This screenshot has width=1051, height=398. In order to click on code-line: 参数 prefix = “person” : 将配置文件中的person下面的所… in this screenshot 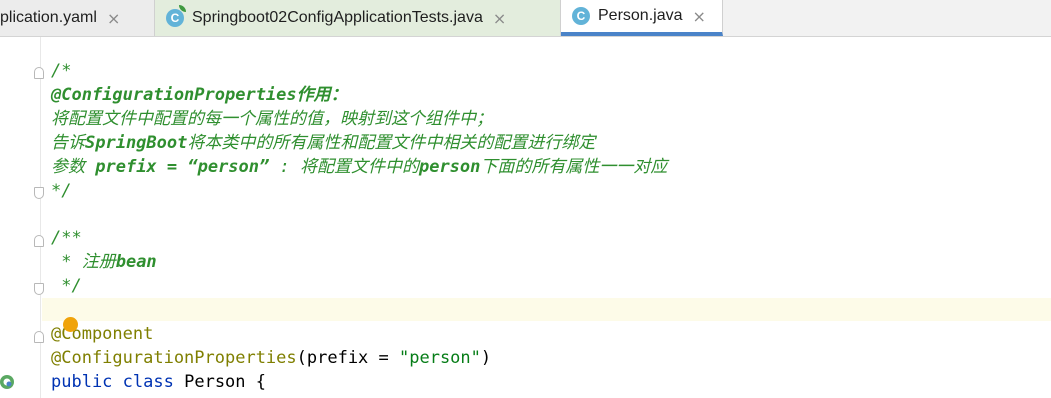, I will do `click(359, 167)`.